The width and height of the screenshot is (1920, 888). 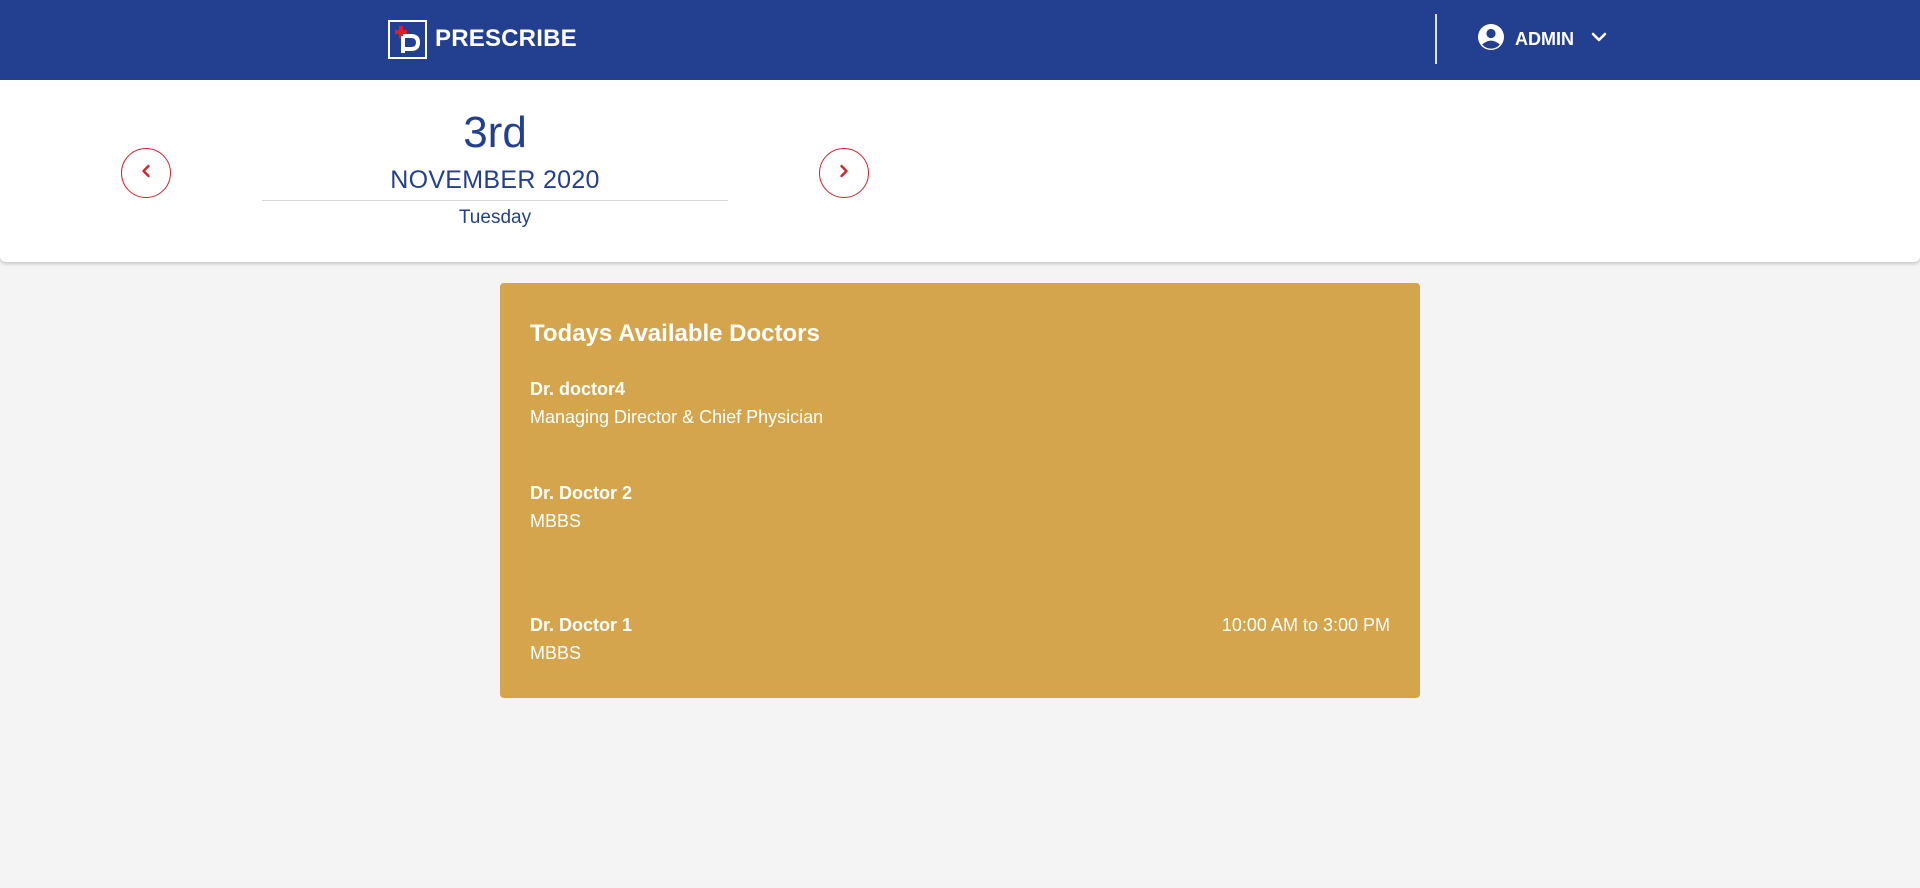 I want to click on chevron-down-icon, so click(x=1599, y=39).